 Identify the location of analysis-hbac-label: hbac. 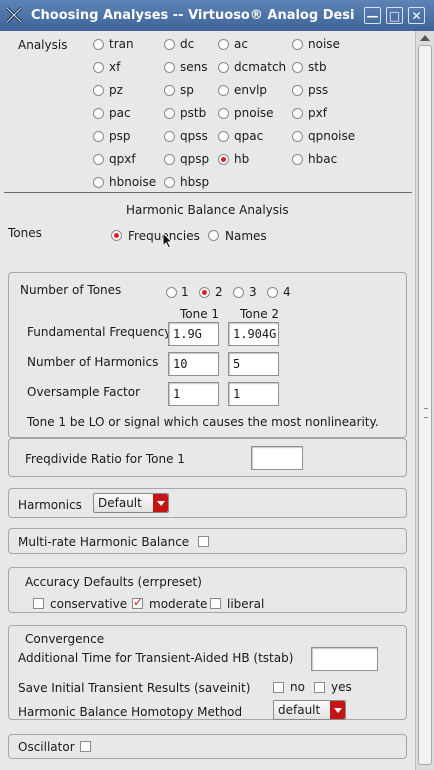
(322, 159).